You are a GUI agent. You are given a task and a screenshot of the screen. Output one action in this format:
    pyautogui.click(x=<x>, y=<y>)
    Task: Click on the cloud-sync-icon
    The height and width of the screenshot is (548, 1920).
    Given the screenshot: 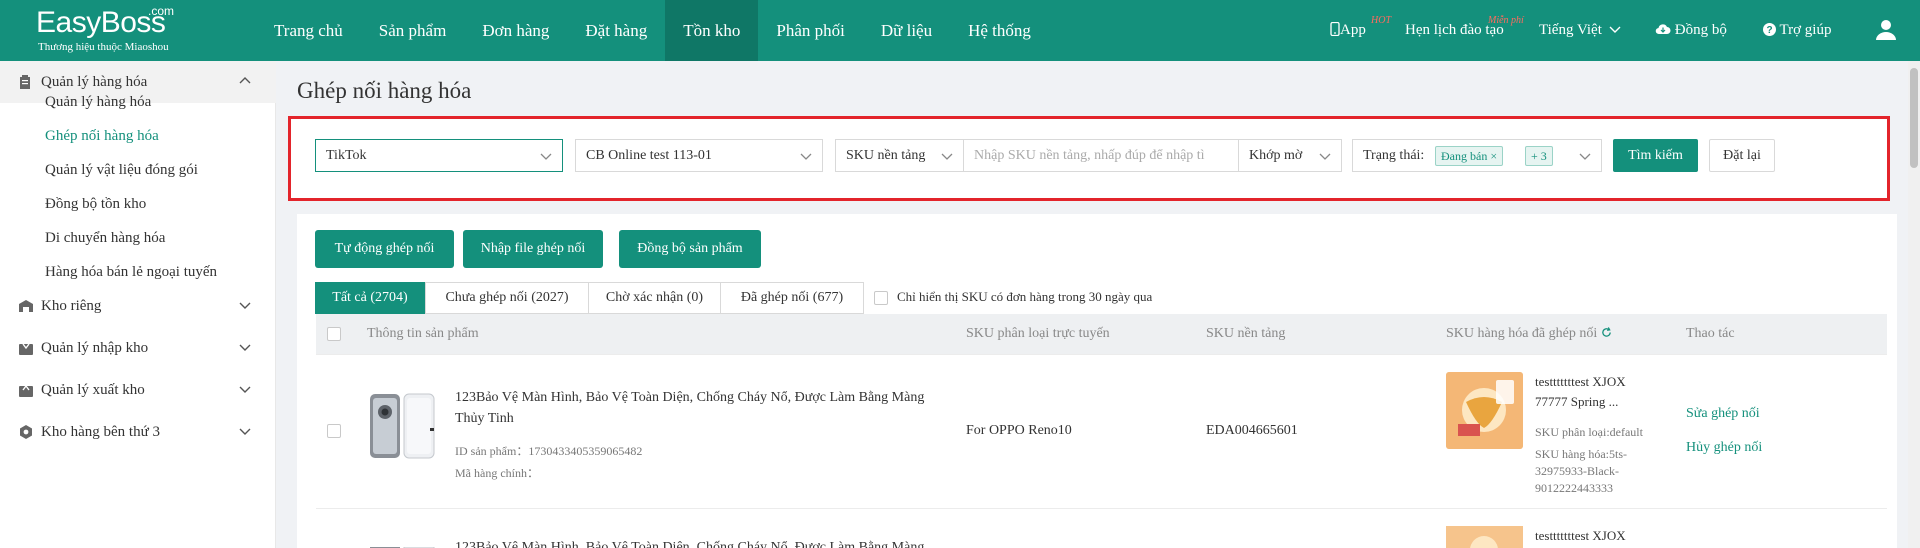 What is the action you would take?
    pyautogui.click(x=1663, y=29)
    